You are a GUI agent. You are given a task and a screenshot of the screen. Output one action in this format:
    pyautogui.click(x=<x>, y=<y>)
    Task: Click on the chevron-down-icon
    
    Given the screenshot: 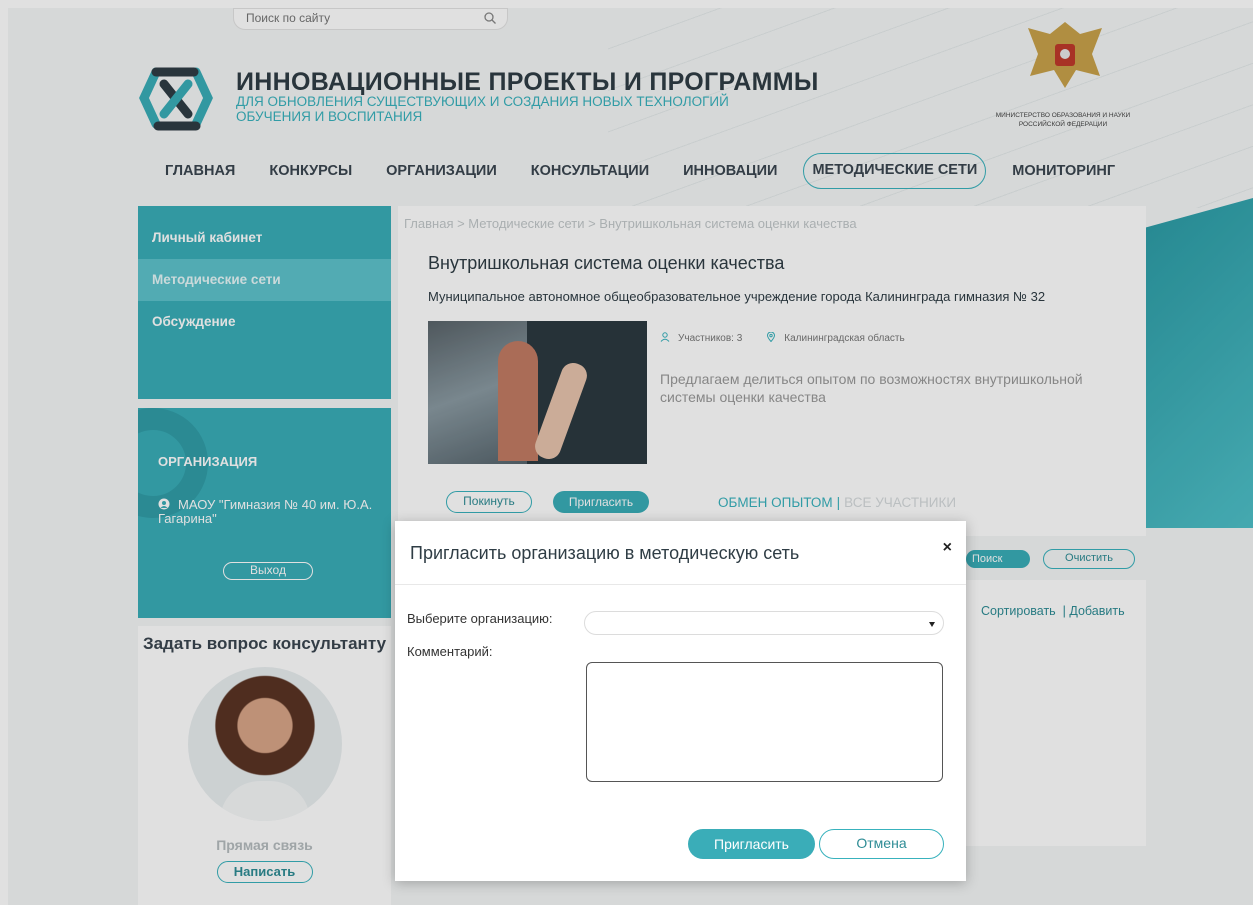 What is the action you would take?
    pyautogui.click(x=932, y=624)
    